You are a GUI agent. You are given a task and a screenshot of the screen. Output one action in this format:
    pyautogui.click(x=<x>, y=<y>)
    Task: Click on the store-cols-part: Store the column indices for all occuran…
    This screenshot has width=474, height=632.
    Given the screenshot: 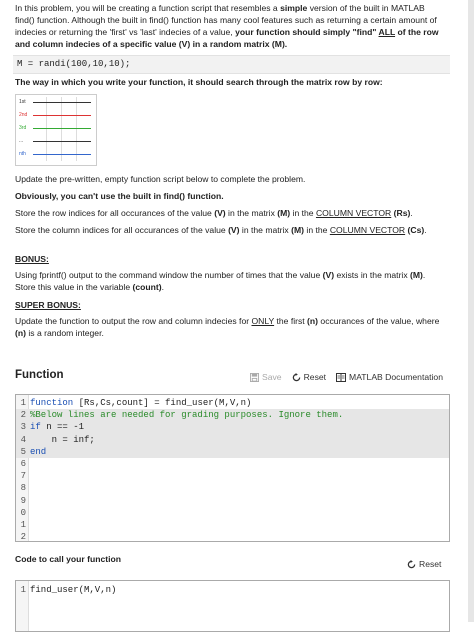 What is the action you would take?
    pyautogui.click(x=122, y=230)
    